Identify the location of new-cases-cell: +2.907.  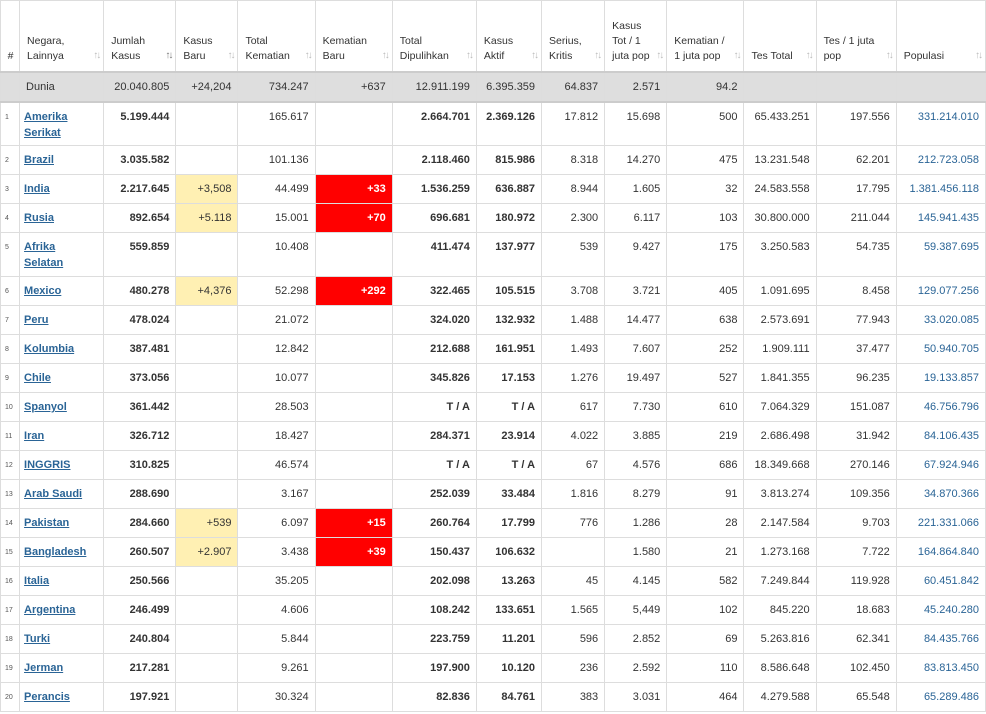
(207, 552).